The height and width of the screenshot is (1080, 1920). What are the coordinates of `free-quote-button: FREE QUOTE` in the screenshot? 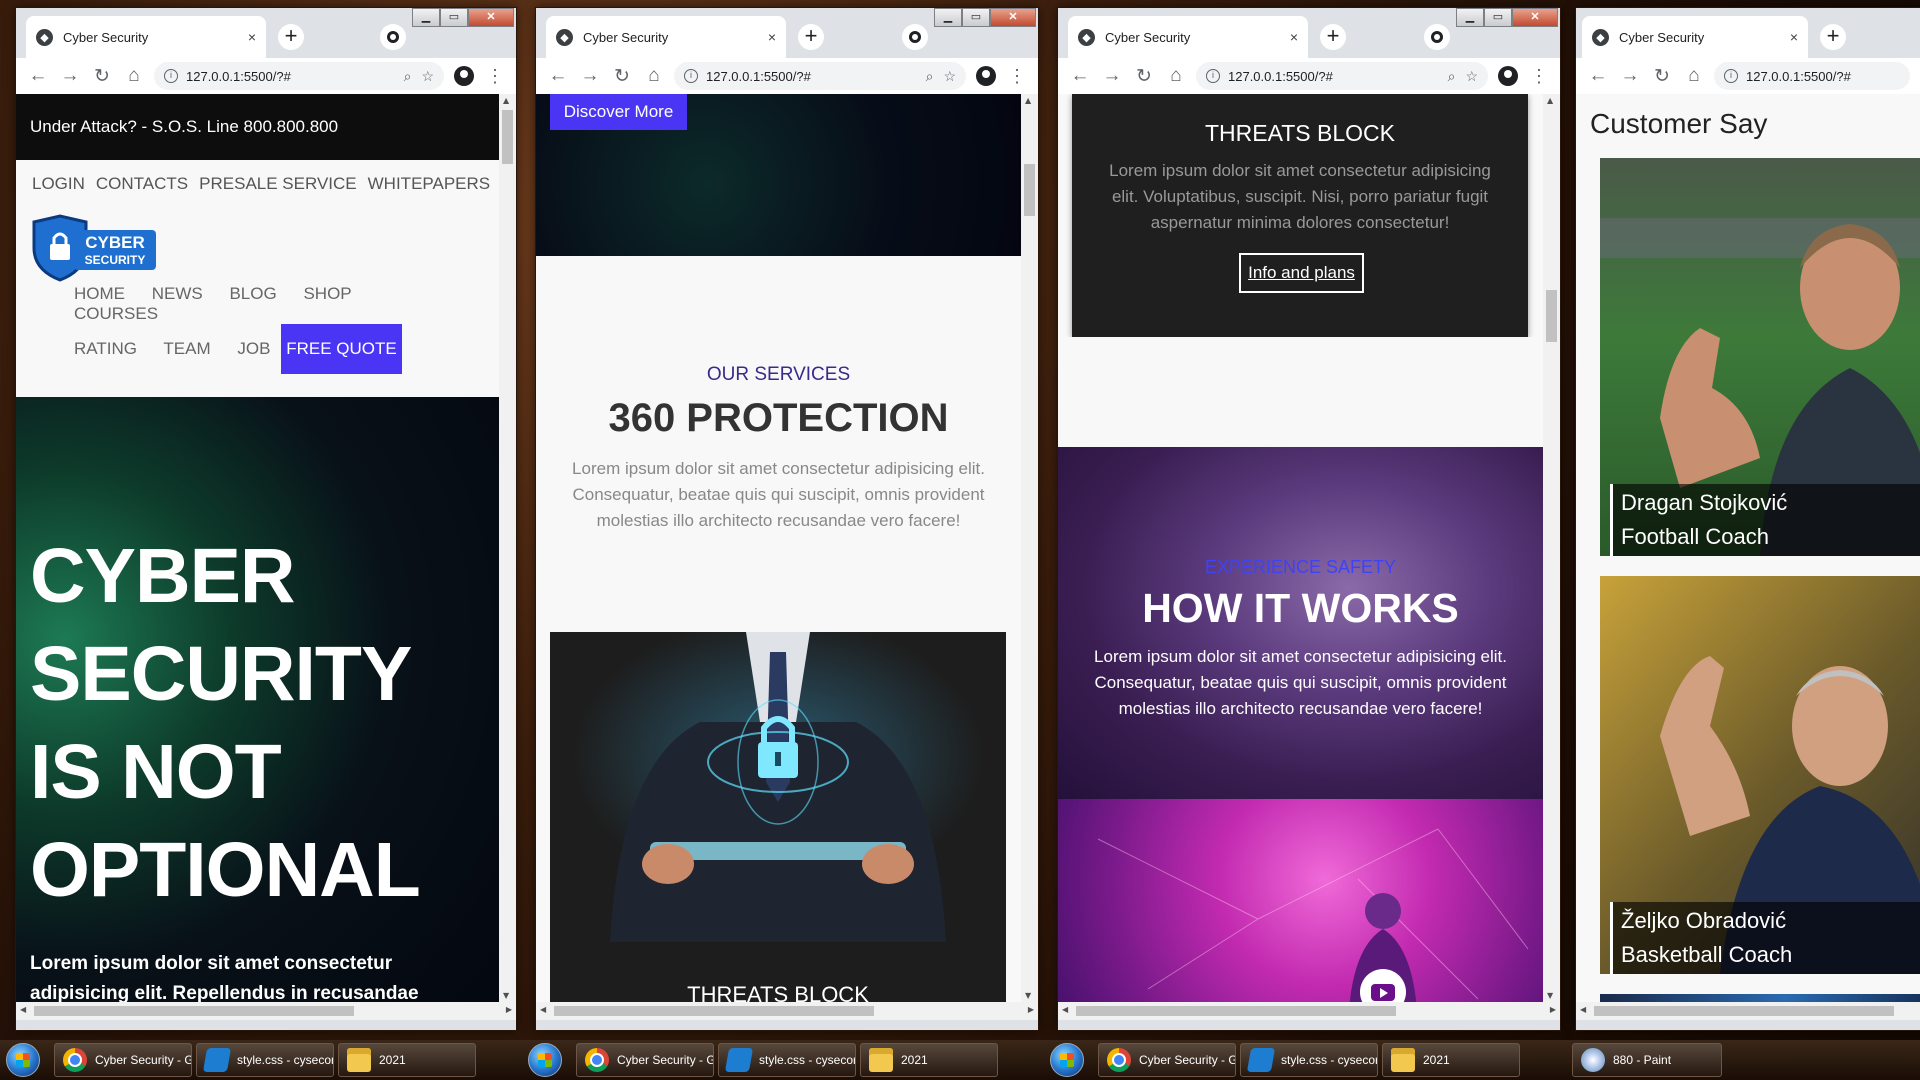 It's located at (341, 349).